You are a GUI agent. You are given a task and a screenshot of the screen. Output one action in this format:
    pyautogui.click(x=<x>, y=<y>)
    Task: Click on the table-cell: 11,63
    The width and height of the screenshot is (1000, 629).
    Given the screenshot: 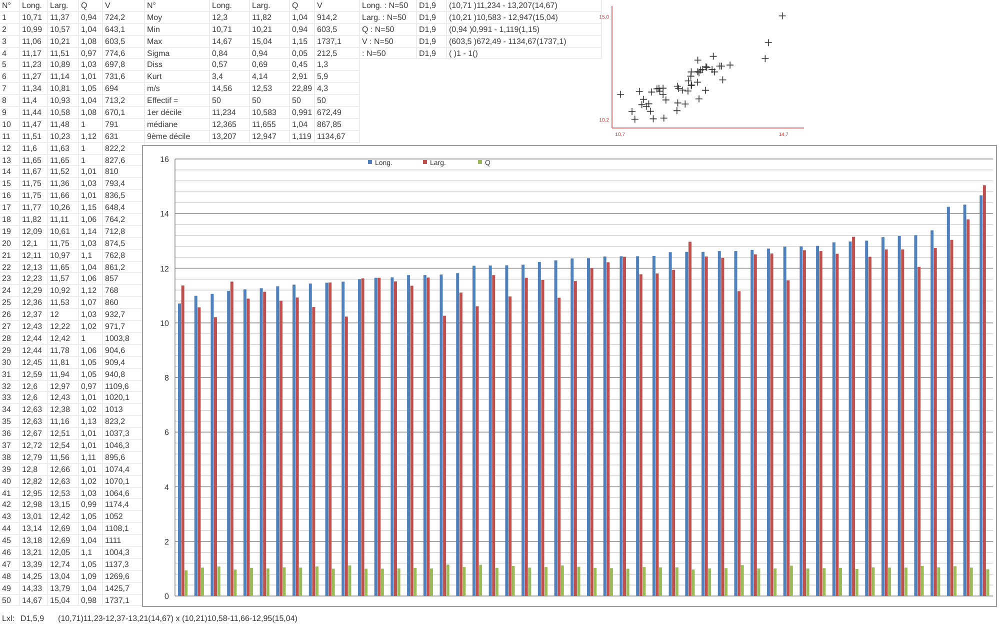 What is the action you would take?
    pyautogui.click(x=63, y=148)
    